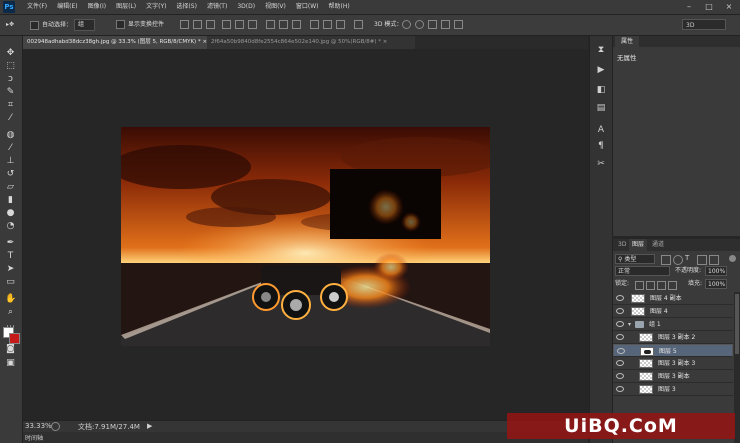 The image size is (740, 443). I want to click on fill-input: 100%, so click(716, 284).